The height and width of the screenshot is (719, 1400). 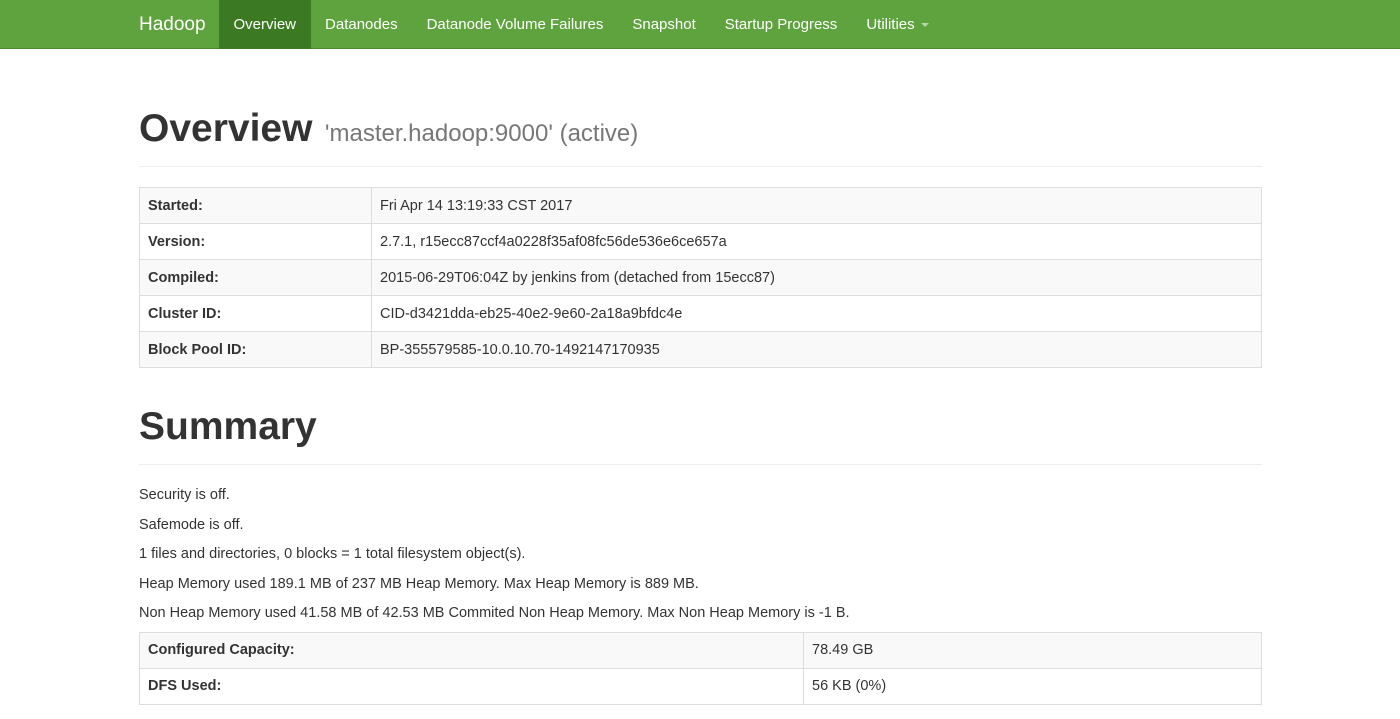 What do you see at coordinates (362, 24) in the screenshot?
I see `nav-item-datanodes: Datanodes` at bounding box center [362, 24].